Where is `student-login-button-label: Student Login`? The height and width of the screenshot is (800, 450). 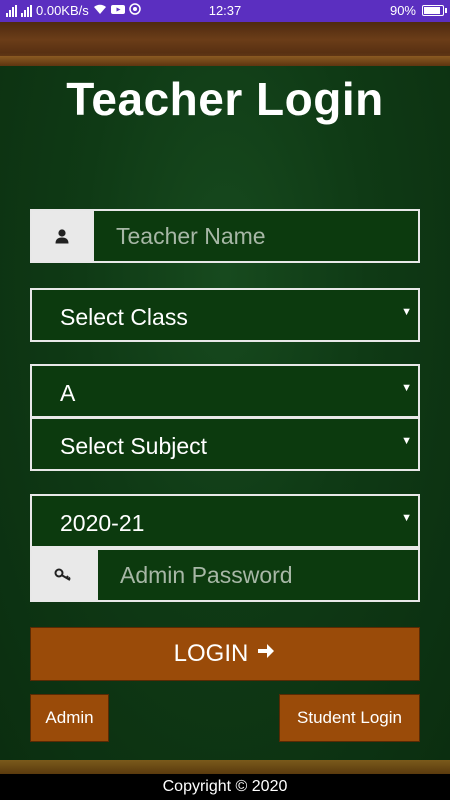 student-login-button-label: Student Login is located at coordinates (349, 717).